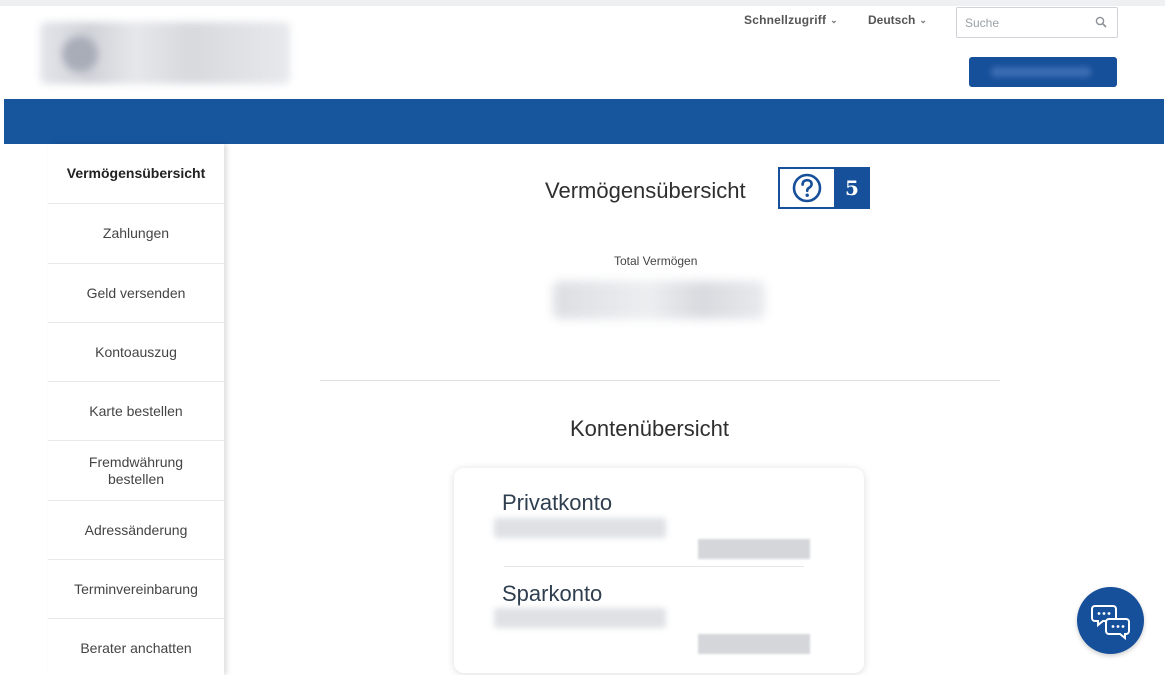  I want to click on search-input, so click(1022, 22).